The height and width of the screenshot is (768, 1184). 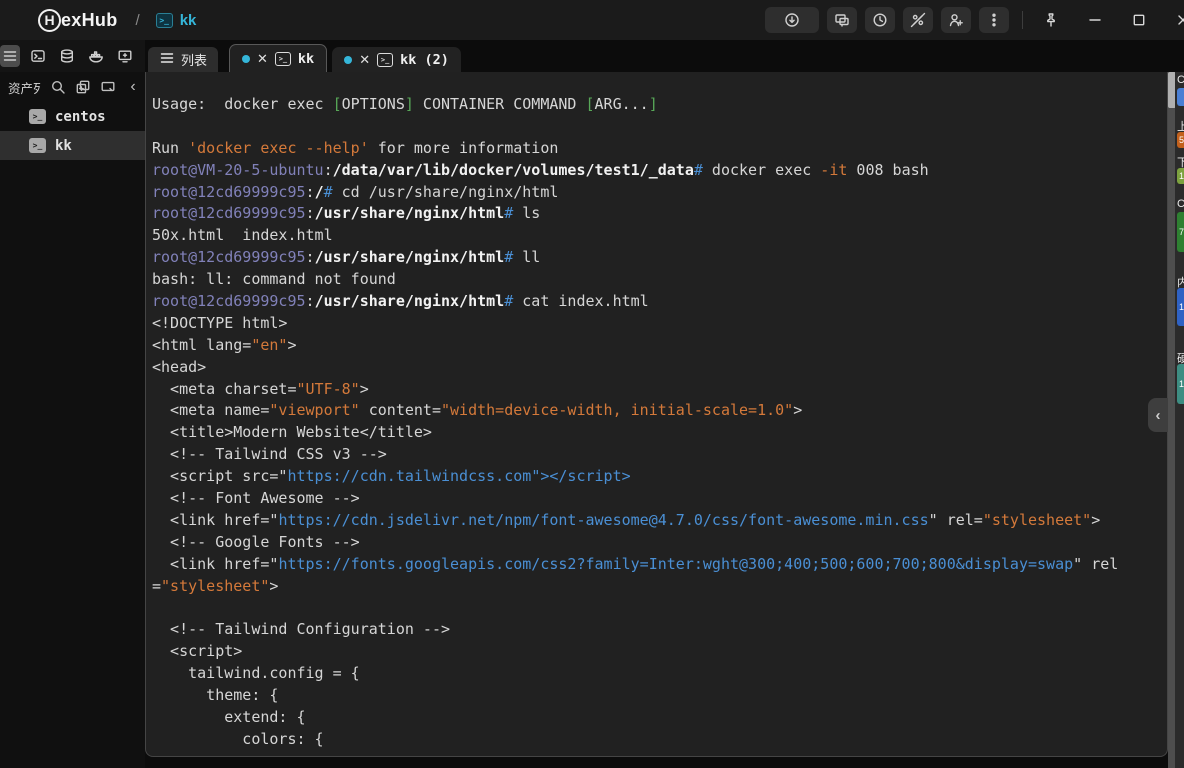 I want to click on terminal-line: <title>Modern Website</title>, so click(x=292, y=432).